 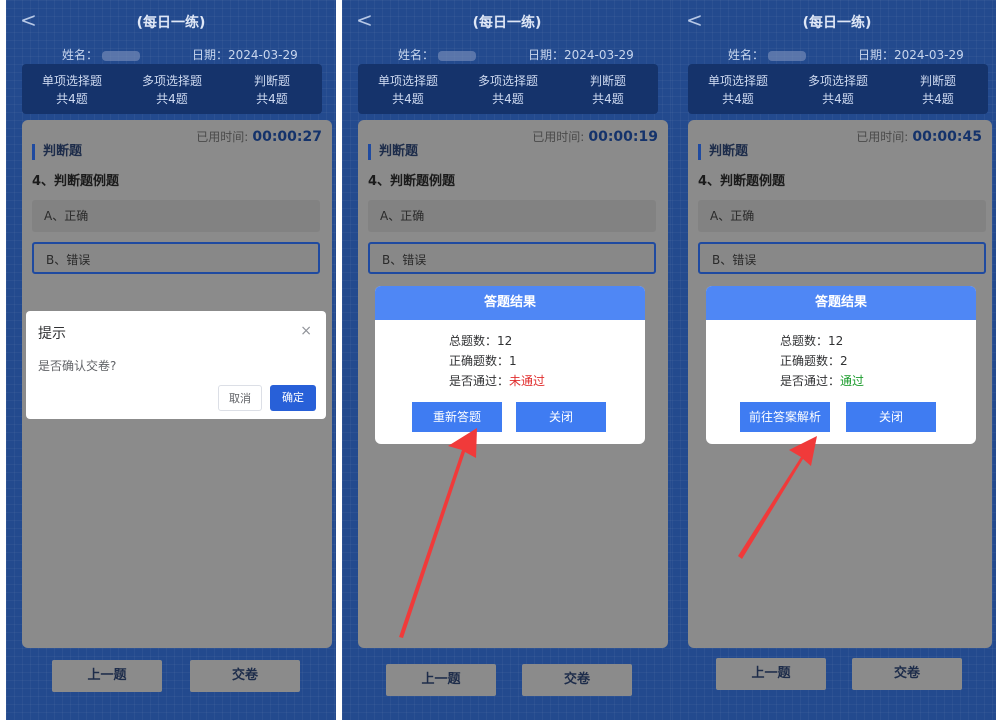 I want to click on confirm-button: 确定, so click(x=293, y=398).